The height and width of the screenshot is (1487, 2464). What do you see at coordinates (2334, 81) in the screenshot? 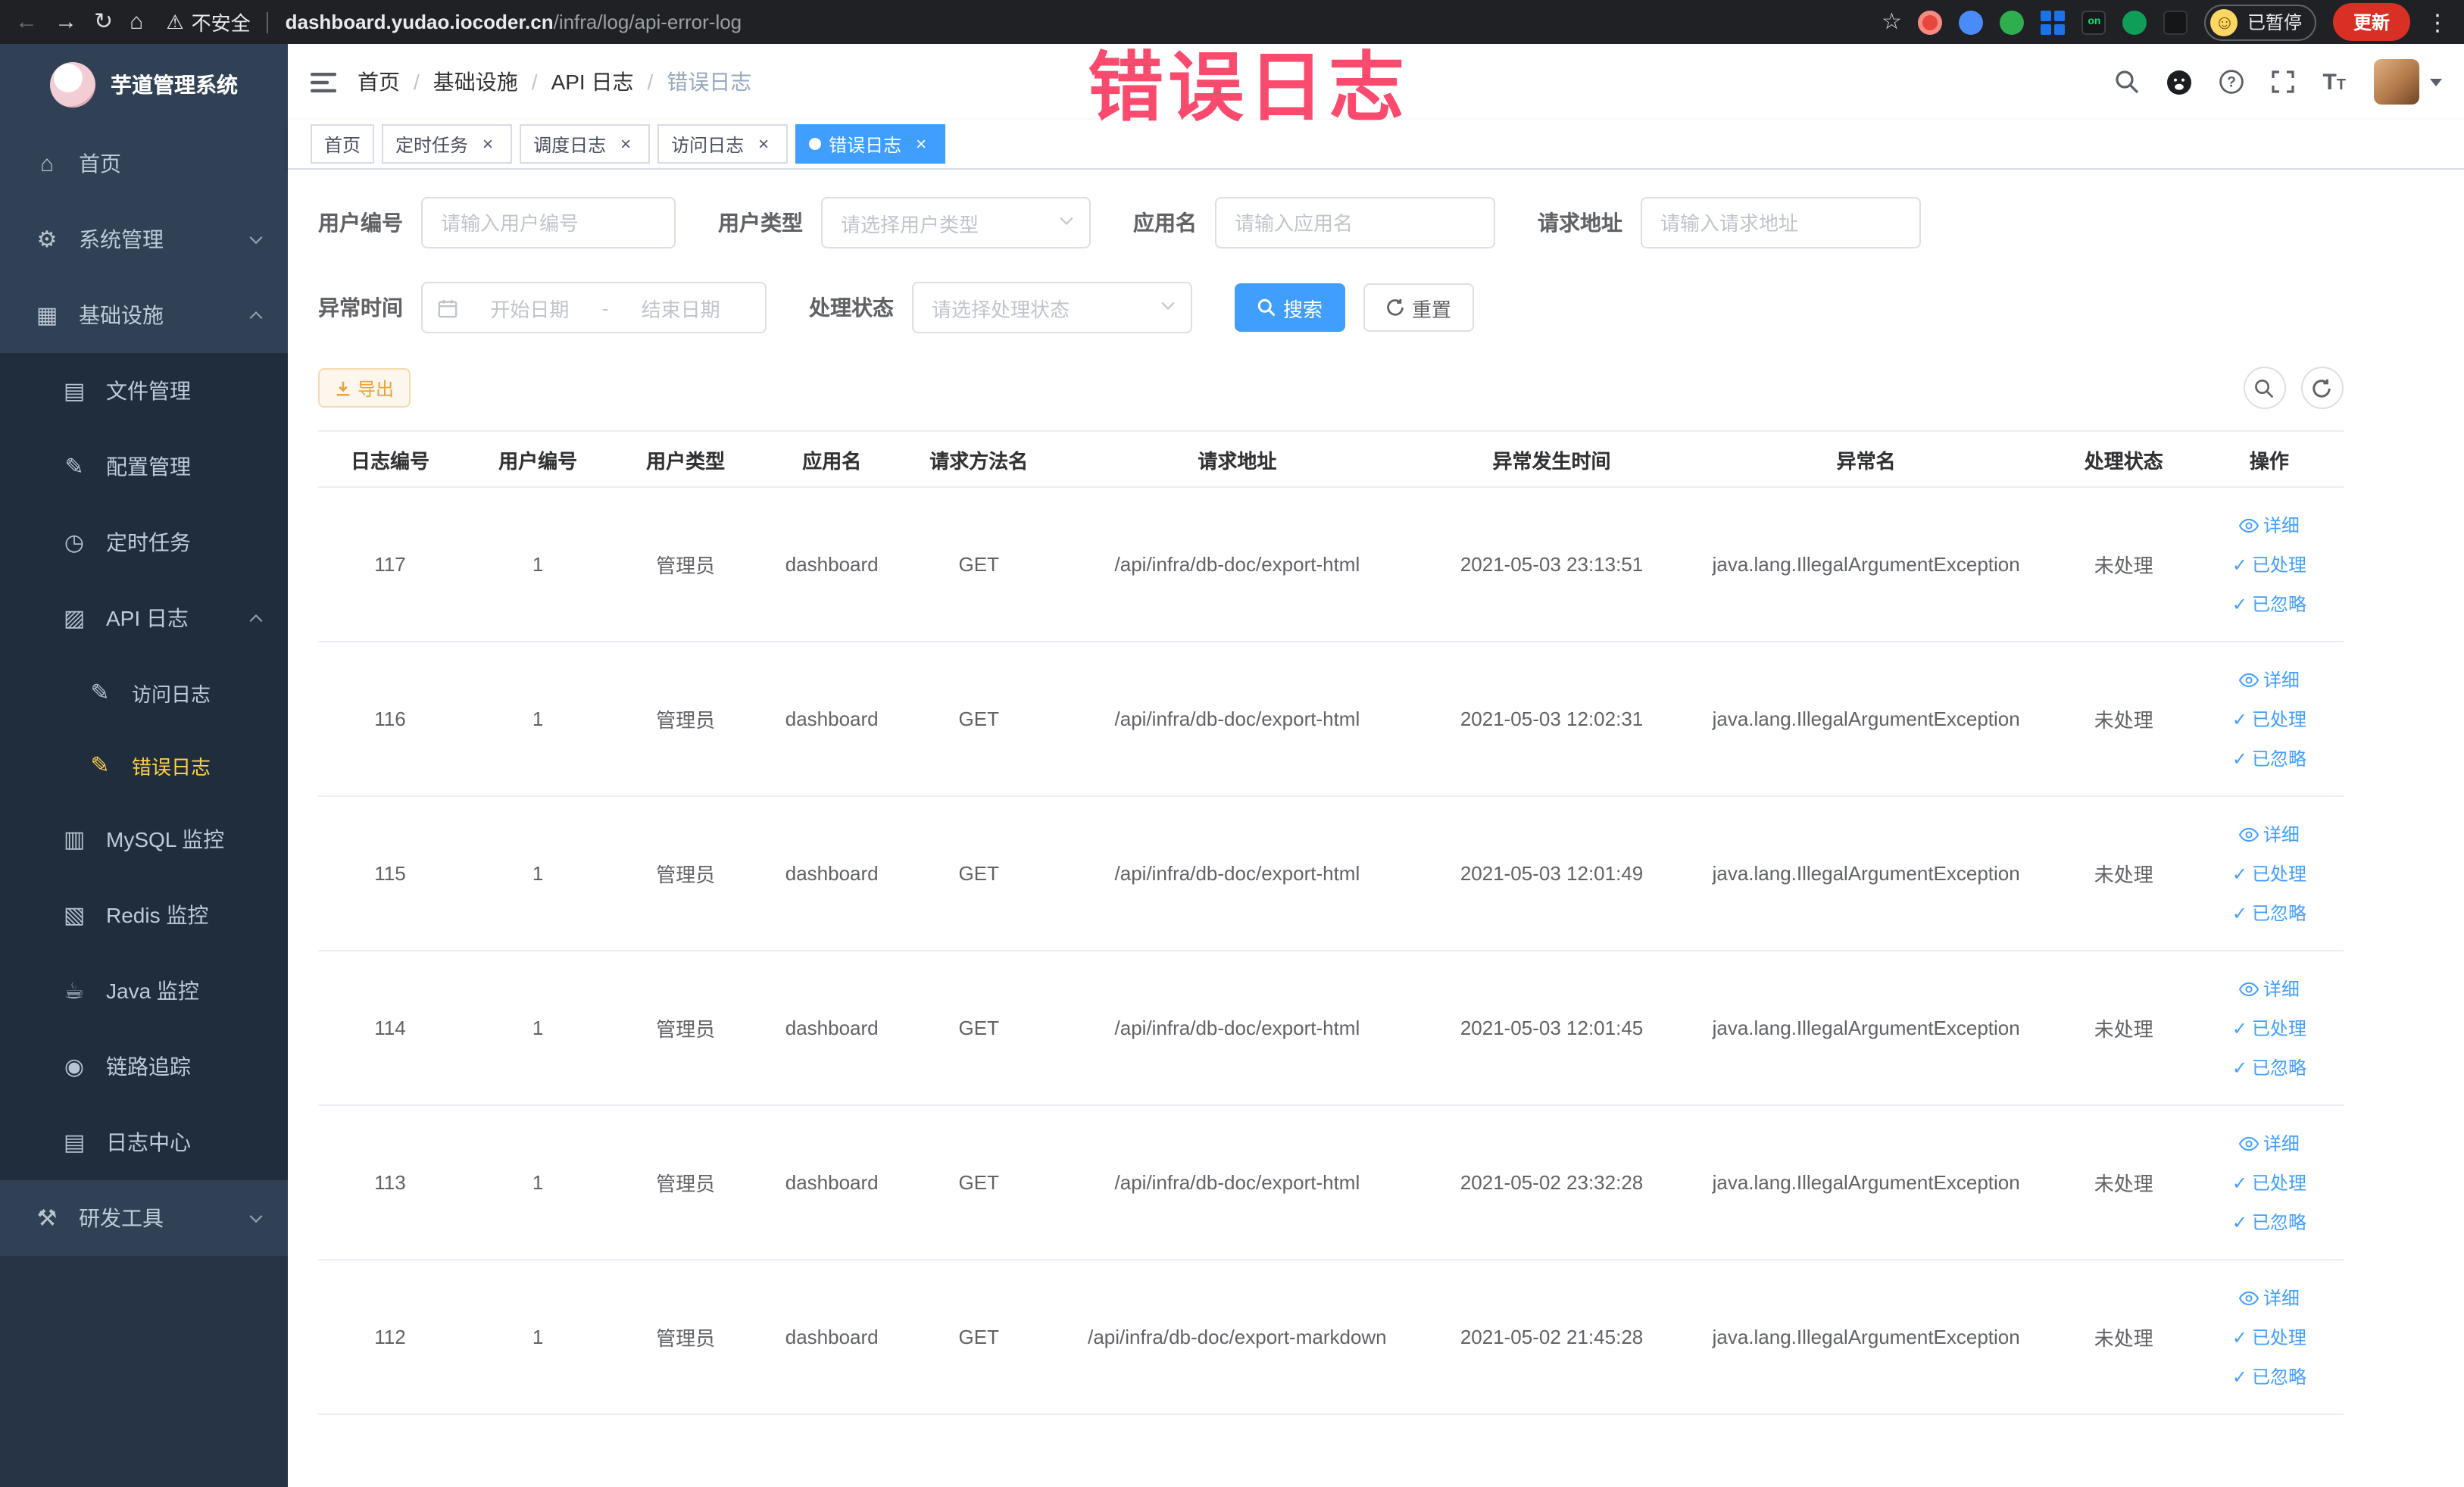
I see `font-size-icon: TT` at bounding box center [2334, 81].